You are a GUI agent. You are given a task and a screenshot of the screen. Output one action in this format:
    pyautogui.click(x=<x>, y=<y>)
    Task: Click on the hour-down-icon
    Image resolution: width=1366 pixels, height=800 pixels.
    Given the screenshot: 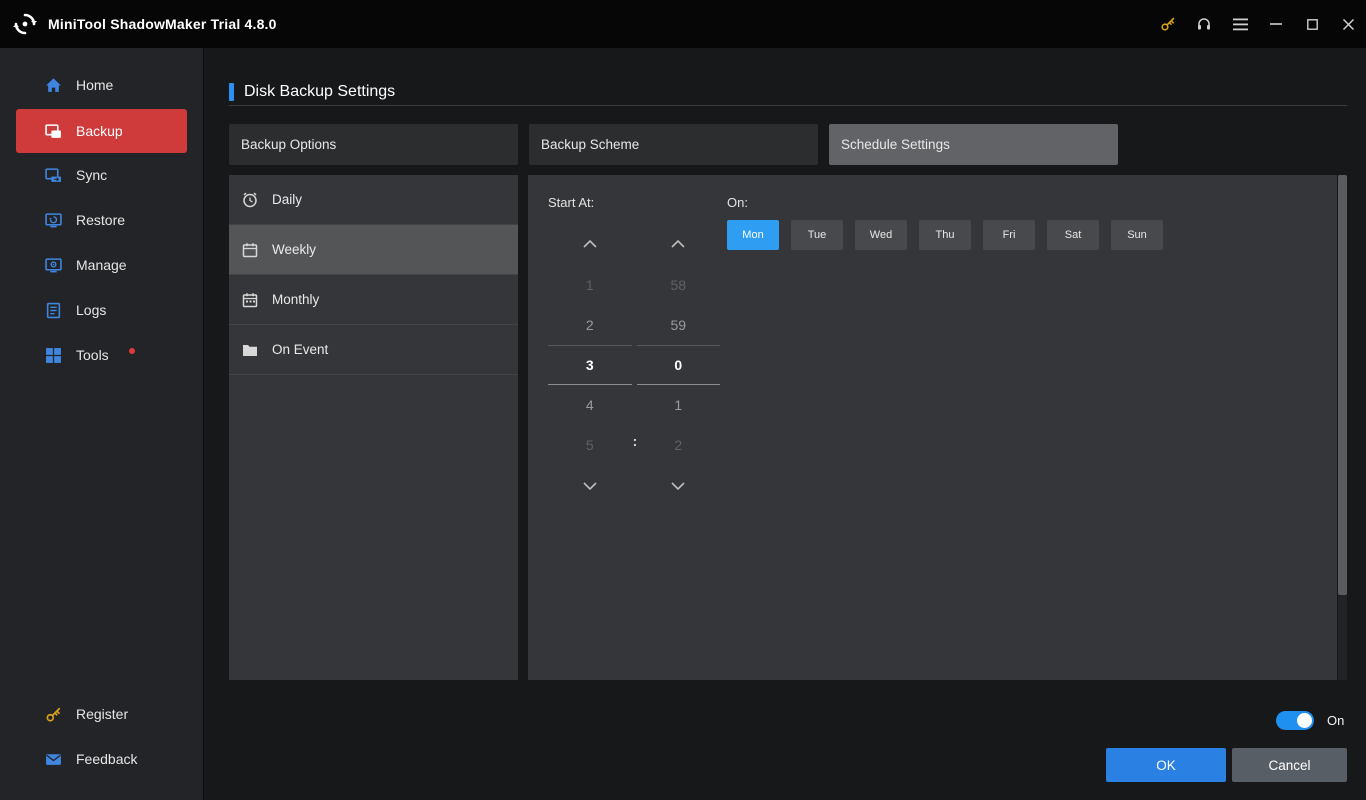 What is the action you would take?
    pyautogui.click(x=590, y=486)
    